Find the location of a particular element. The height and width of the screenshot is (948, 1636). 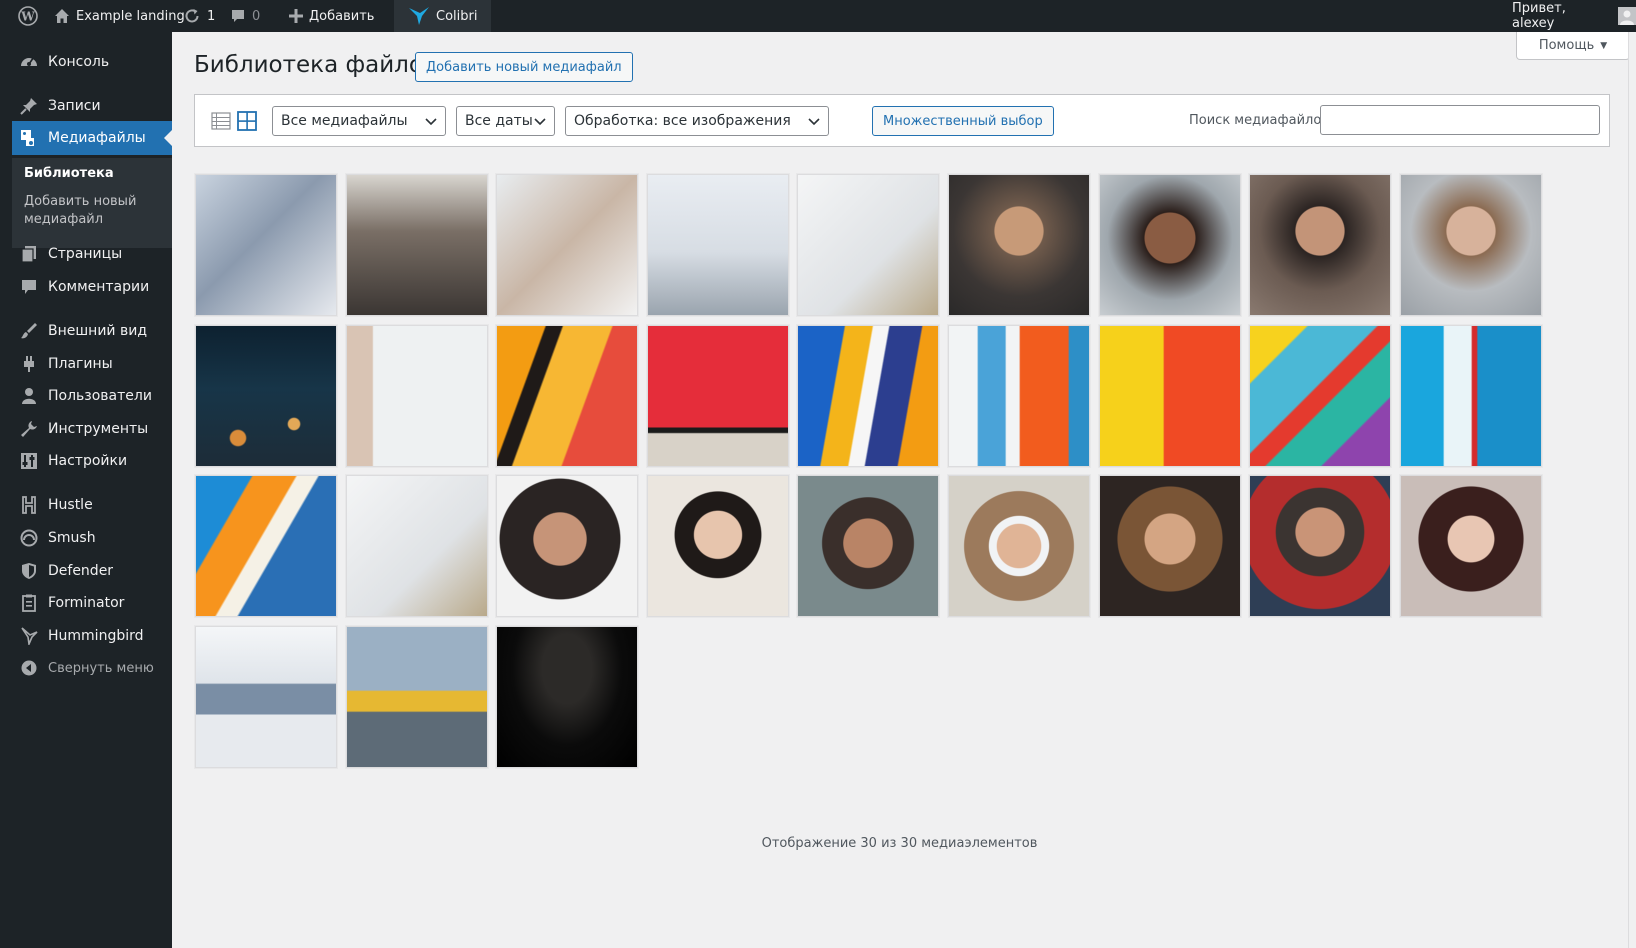

wordpress-logo-icon: W is located at coordinates (28, 16).